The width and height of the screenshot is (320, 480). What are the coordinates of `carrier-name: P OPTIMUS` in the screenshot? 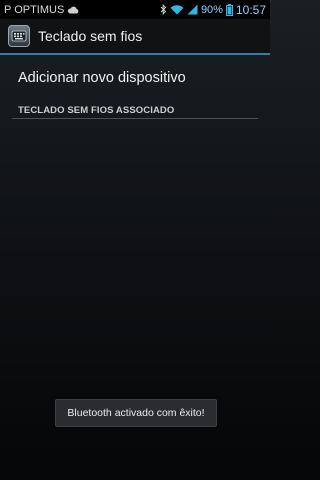 It's located at (34, 9).